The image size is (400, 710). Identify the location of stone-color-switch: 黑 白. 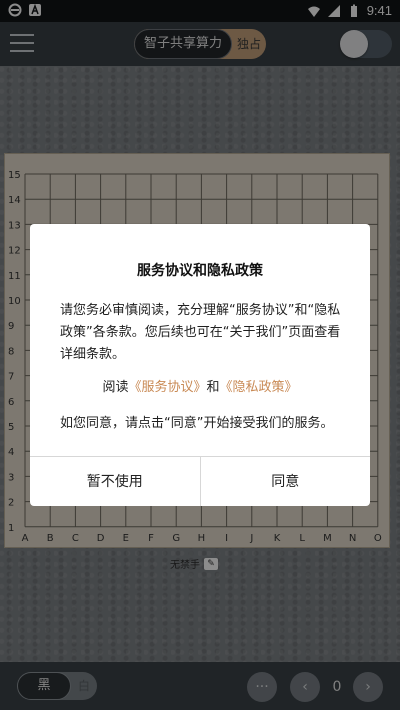
(57, 686).